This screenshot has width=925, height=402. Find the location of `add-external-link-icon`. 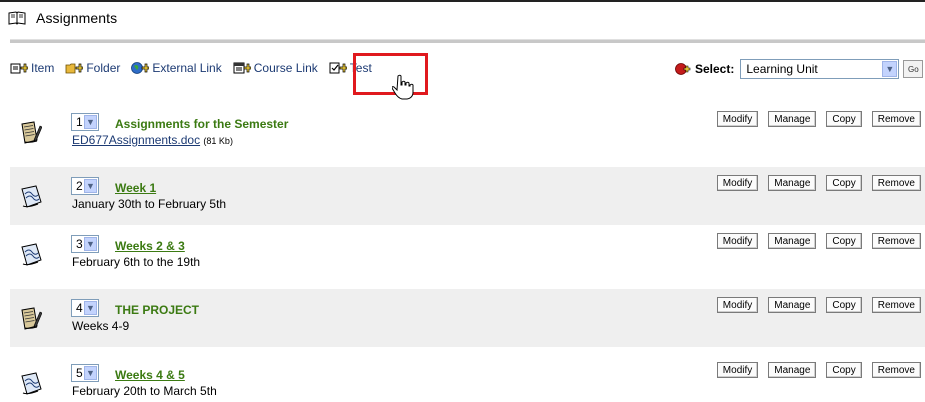

add-external-link-icon is located at coordinates (140, 68).